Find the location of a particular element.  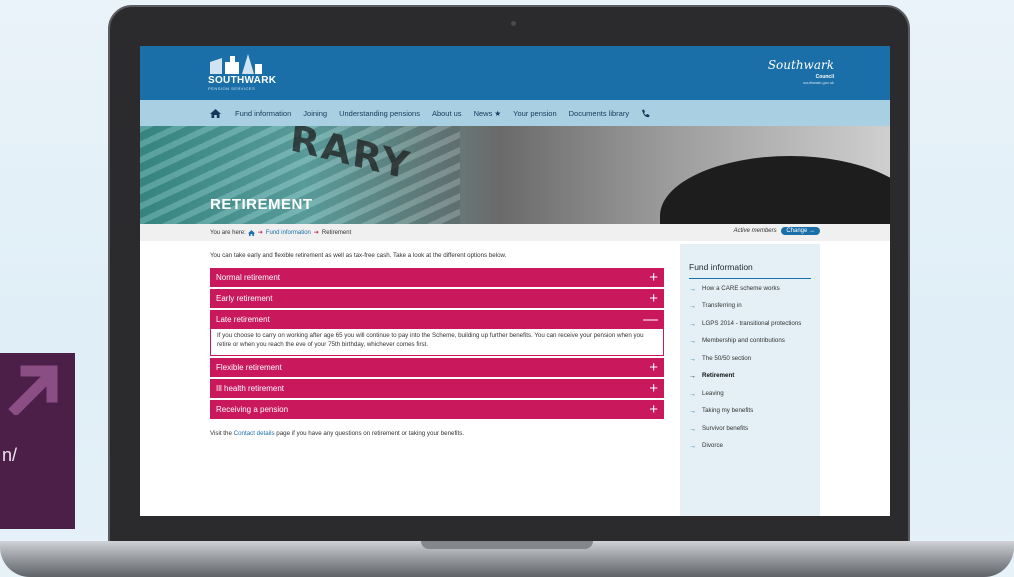

camera-dot is located at coordinates (513, 23).